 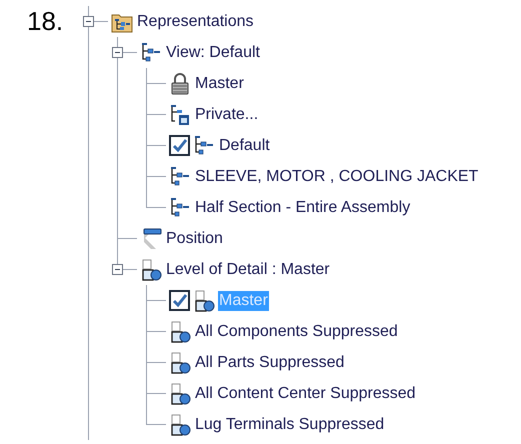 I want to click on tree-item-label: Level of Detail : Master, so click(x=248, y=270).